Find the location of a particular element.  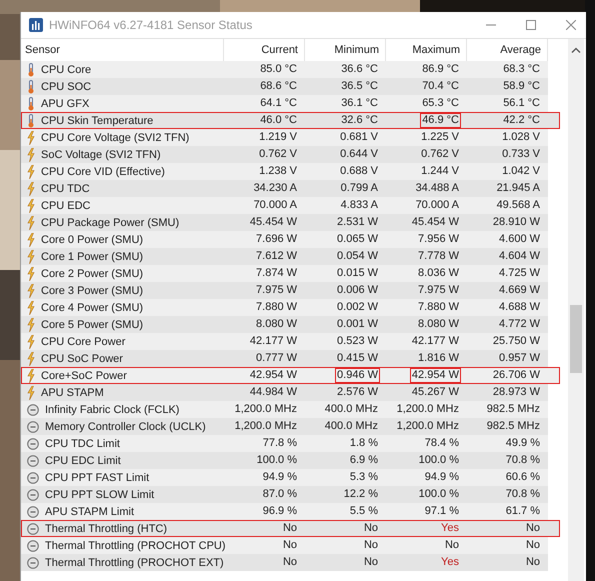

table-row: CPU Skin Temperature 46.0 °C 32.6 °C 46.9 °C 42.2 °C is located at coordinates (290, 120).